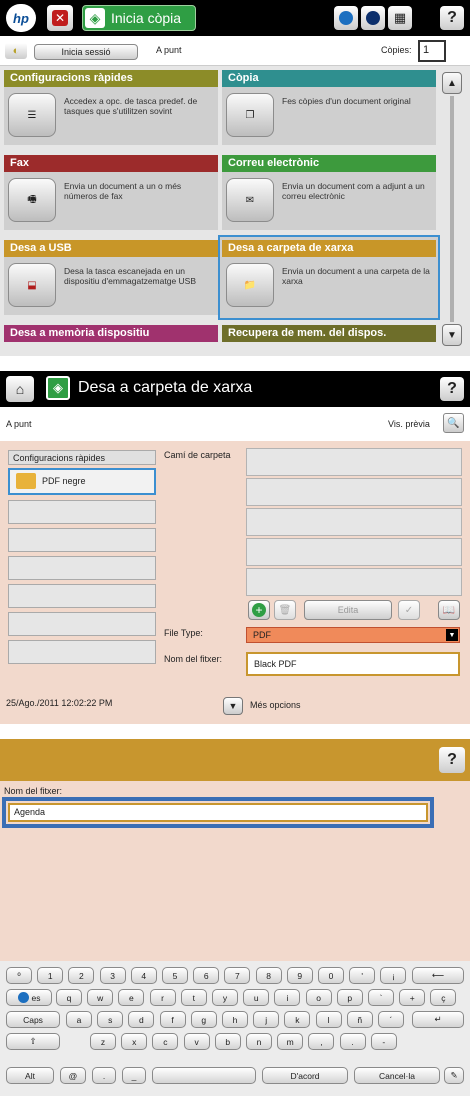  Describe the element at coordinates (235, 1019) in the screenshot. I see `key: h` at that location.